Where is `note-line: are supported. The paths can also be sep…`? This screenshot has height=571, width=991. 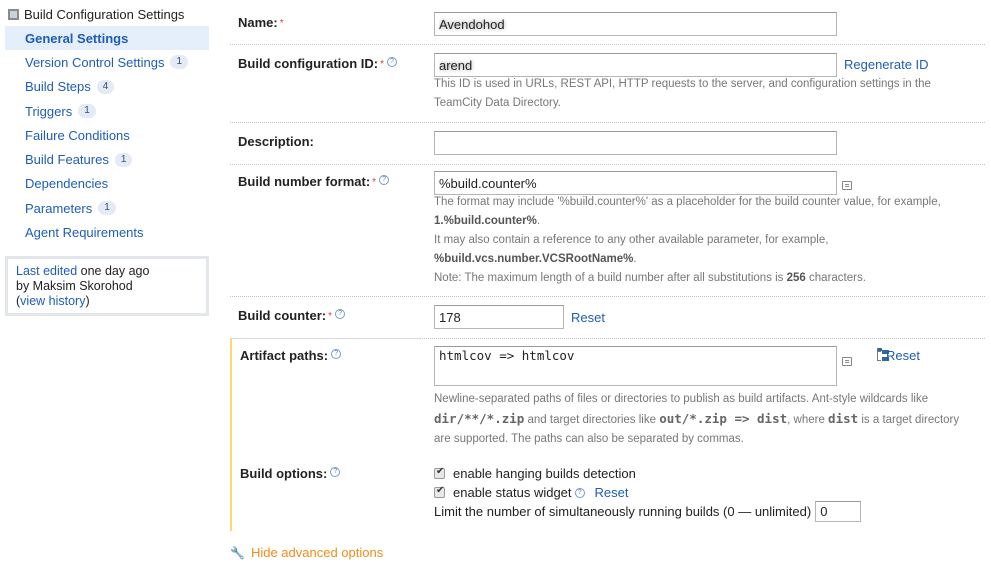 note-line: are supported. The paths can also be sep… is located at coordinates (708, 439).